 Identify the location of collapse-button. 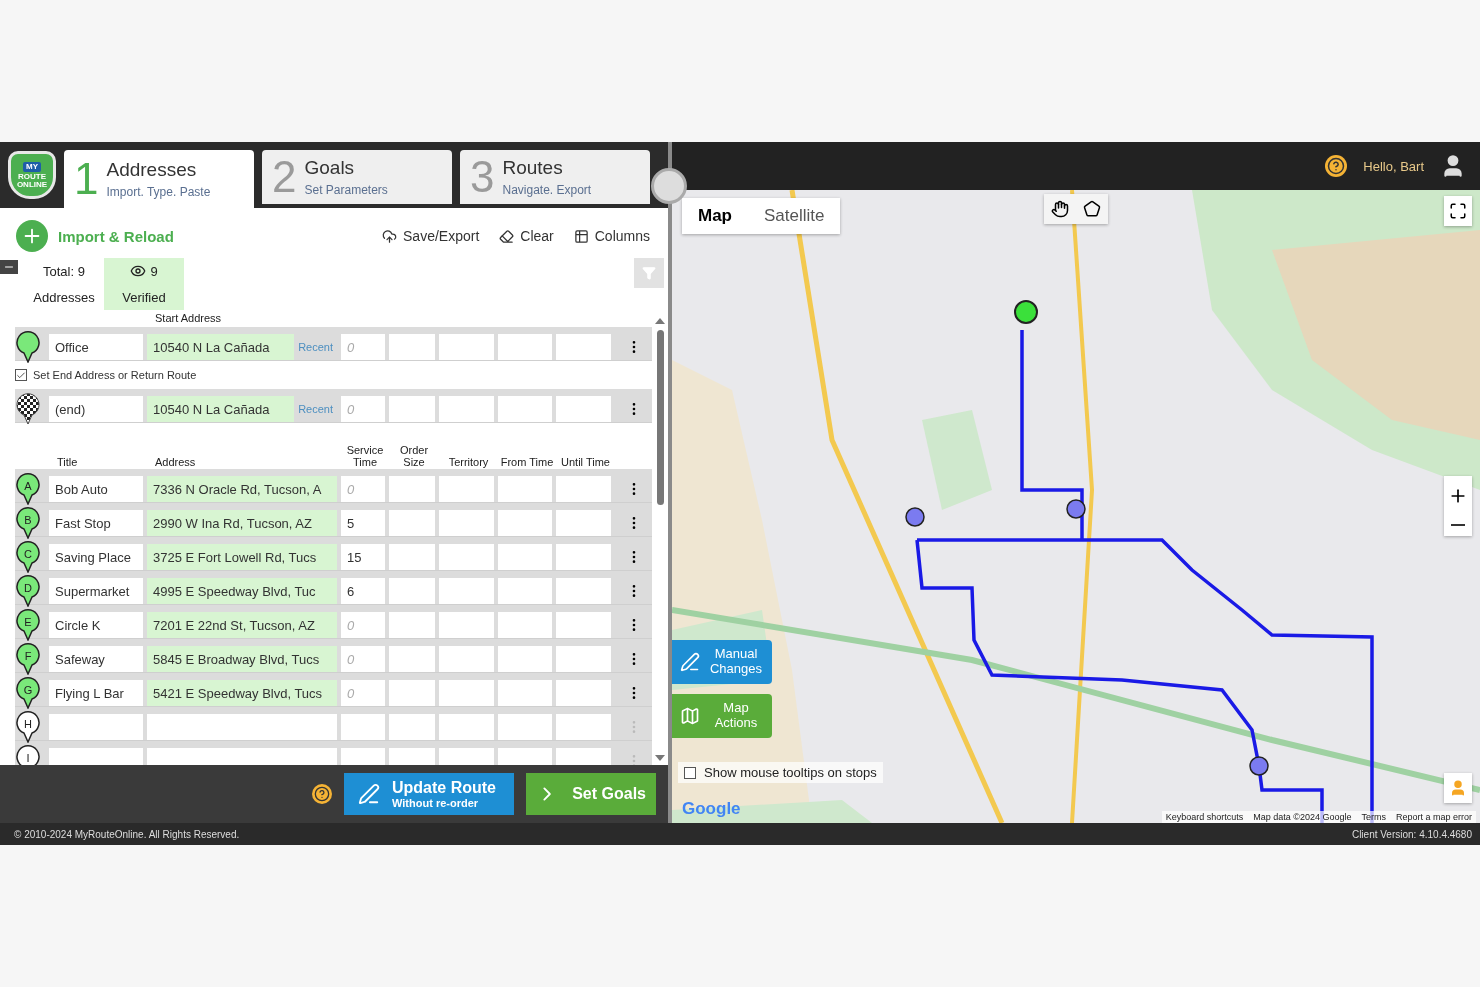
(9, 267).